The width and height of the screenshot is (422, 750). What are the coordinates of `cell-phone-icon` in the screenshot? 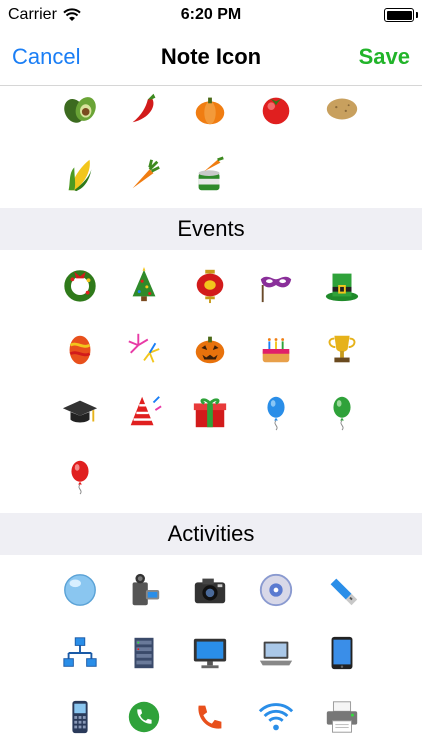 It's located at (80, 717).